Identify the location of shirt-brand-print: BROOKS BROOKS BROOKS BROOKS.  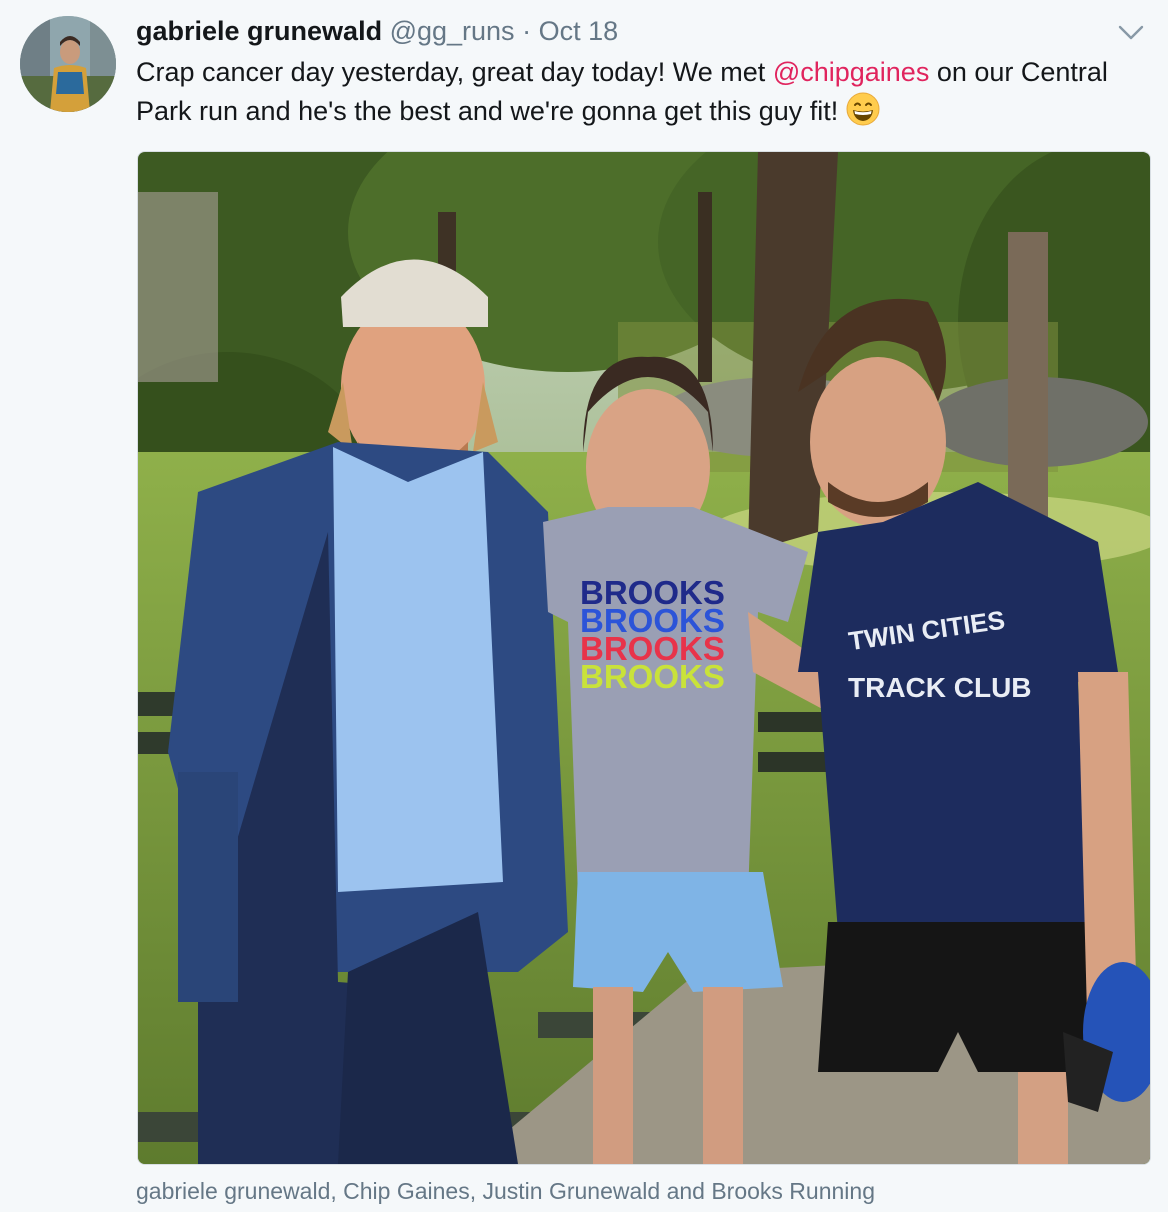
(652, 634).